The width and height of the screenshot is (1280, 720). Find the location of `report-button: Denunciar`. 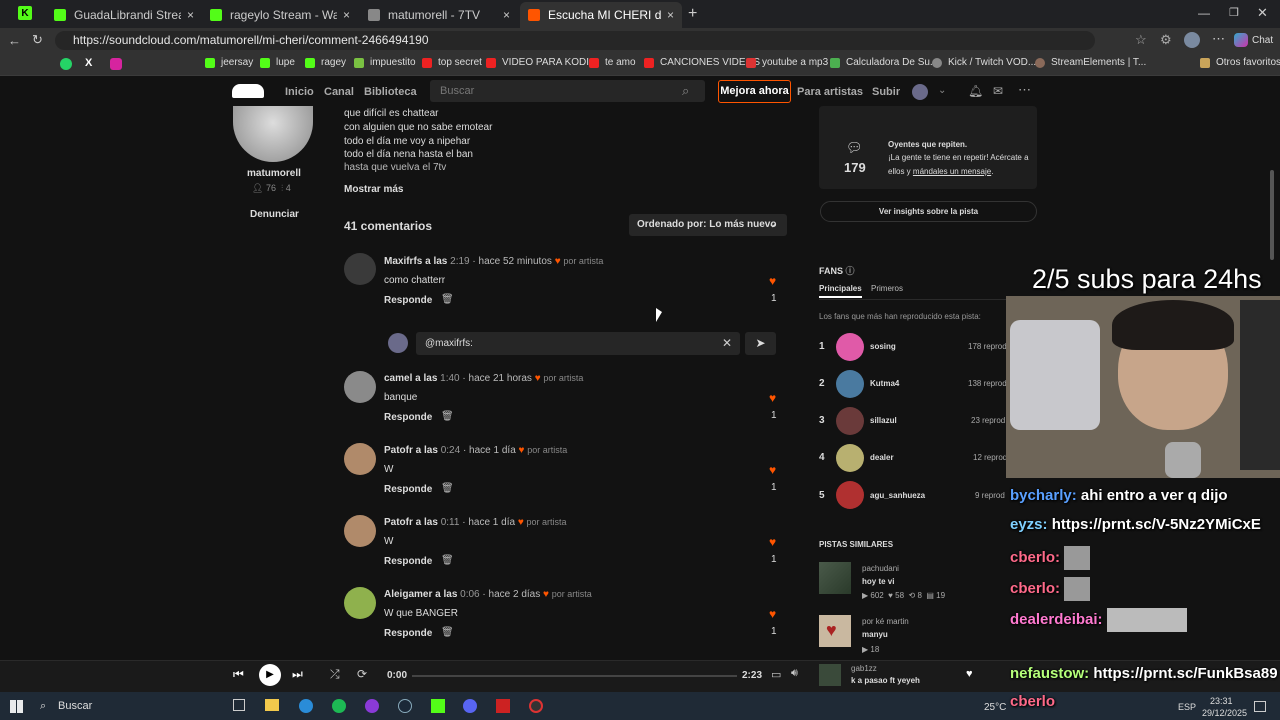

report-button: Denunciar is located at coordinates (274, 214).